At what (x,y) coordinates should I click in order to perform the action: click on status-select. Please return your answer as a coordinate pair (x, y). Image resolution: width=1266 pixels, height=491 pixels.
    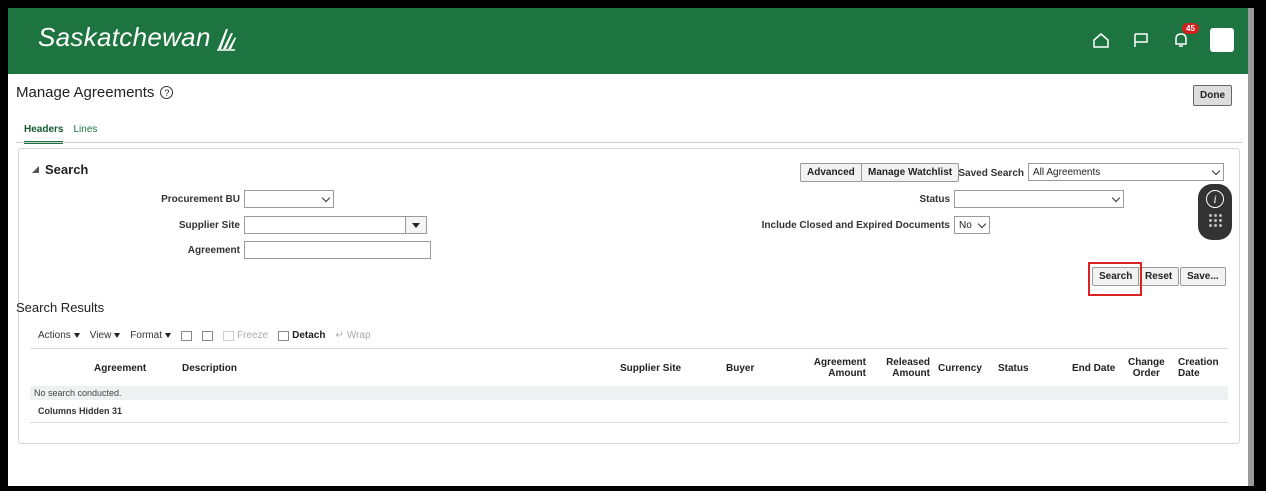
    Looking at the image, I should click on (1039, 199).